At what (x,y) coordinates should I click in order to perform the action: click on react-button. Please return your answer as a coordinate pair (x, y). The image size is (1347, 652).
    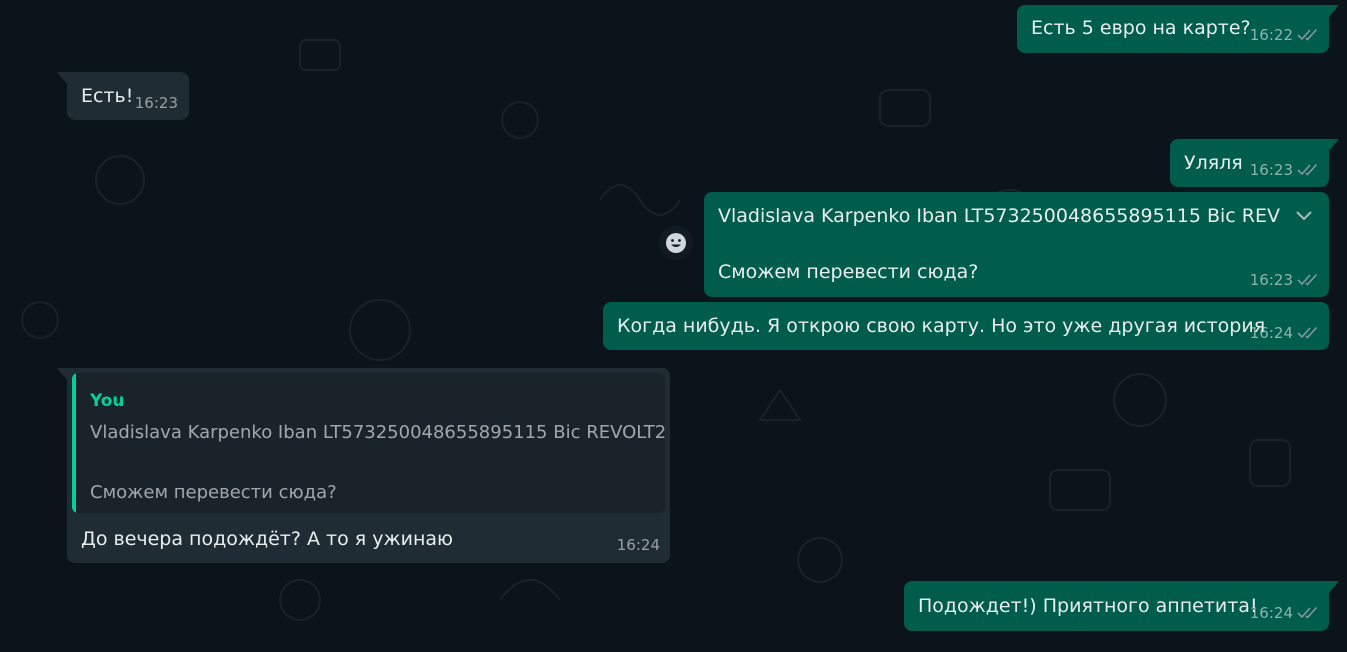
    Looking at the image, I should click on (676, 243).